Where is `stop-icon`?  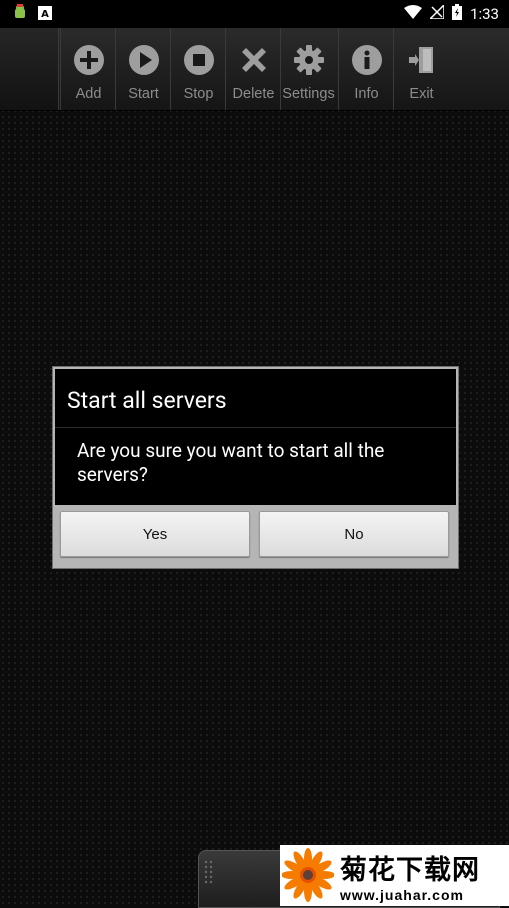 stop-icon is located at coordinates (199, 60).